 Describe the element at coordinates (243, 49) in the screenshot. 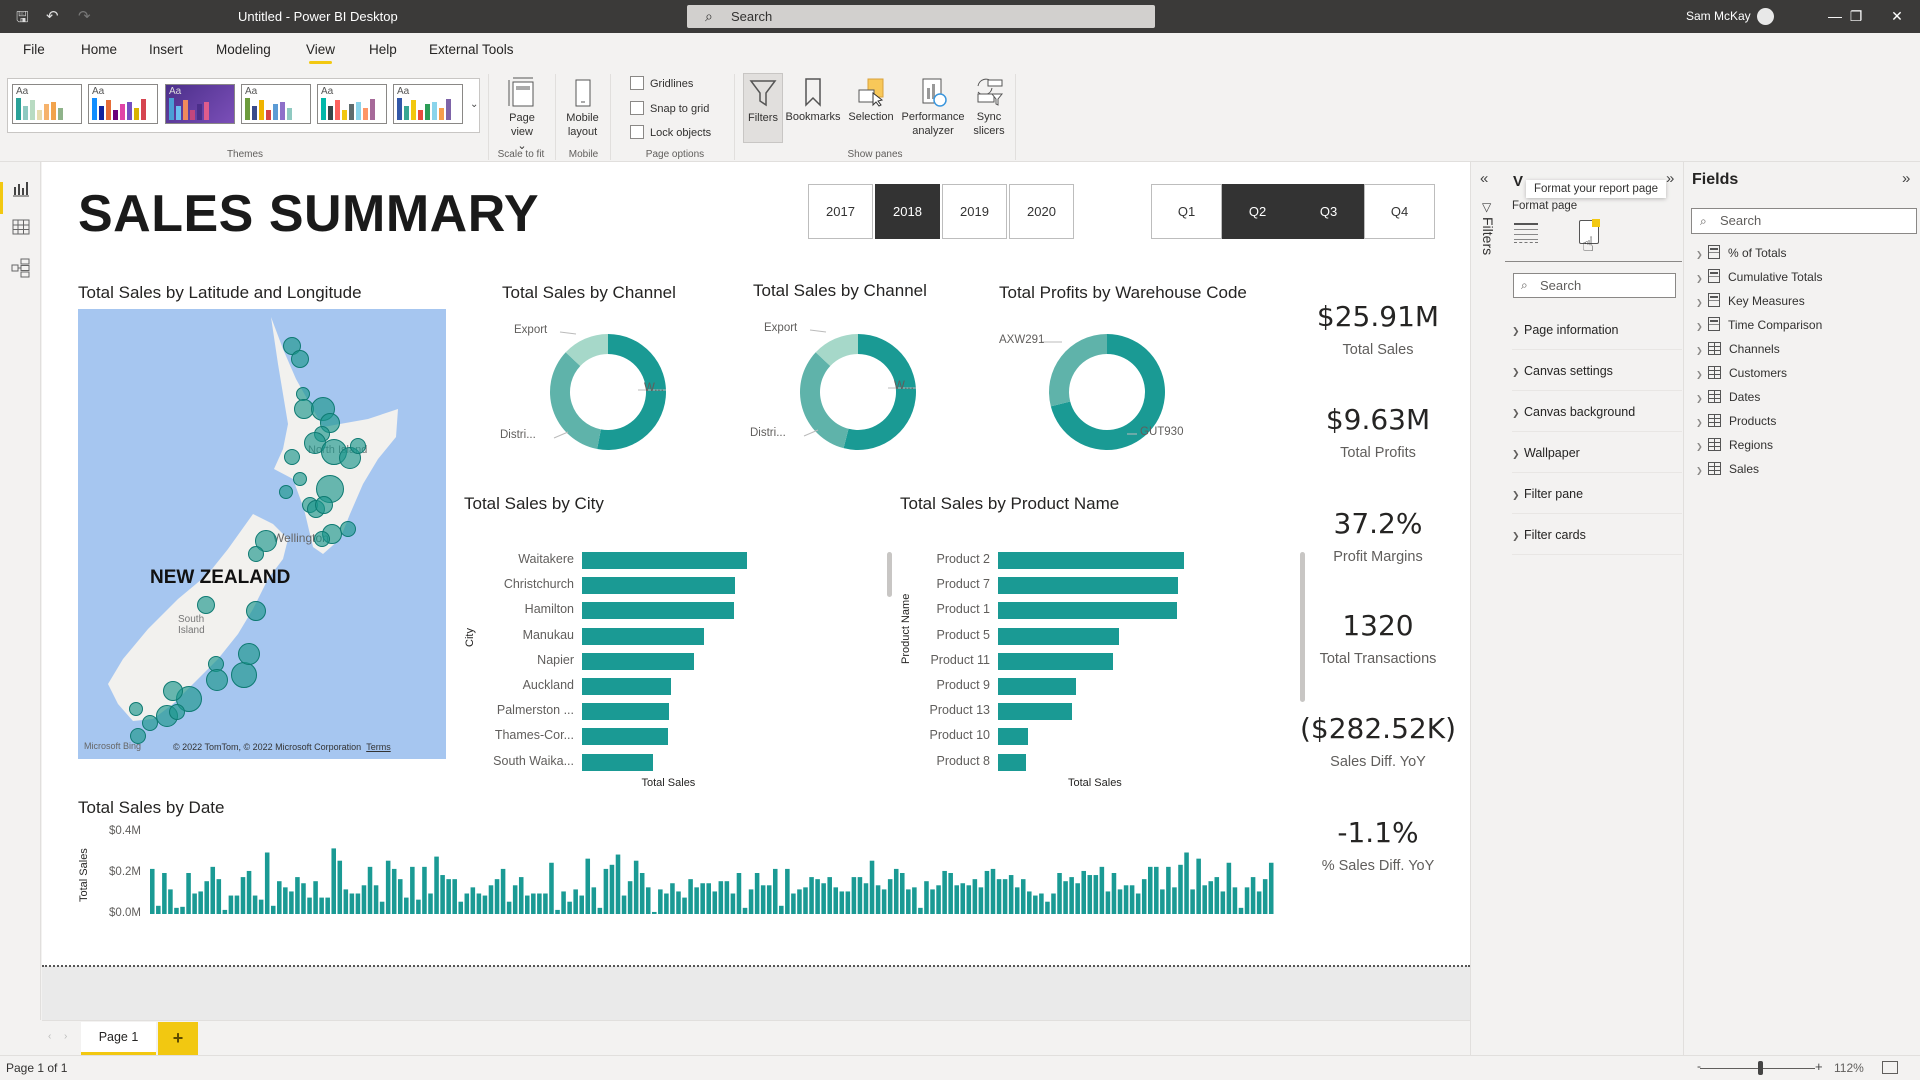

I see `tab-modeling: Modeling` at that location.